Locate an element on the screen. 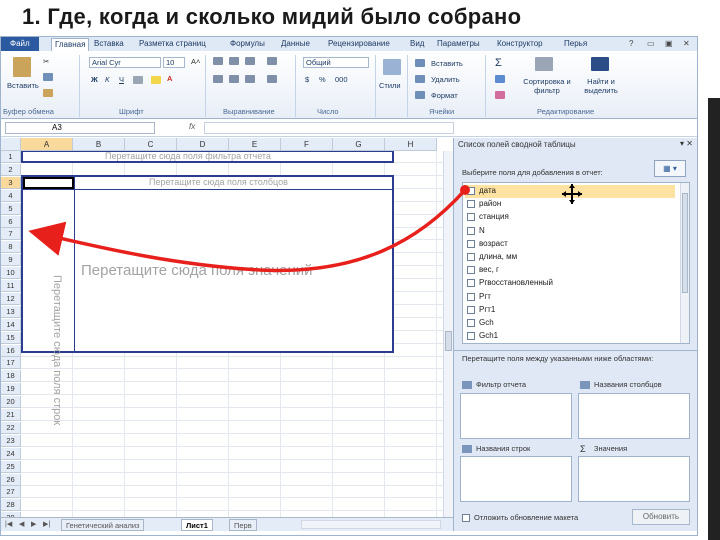 This screenshot has width=720, height=540. field-list-scrollbar is located at coordinates (684, 263).